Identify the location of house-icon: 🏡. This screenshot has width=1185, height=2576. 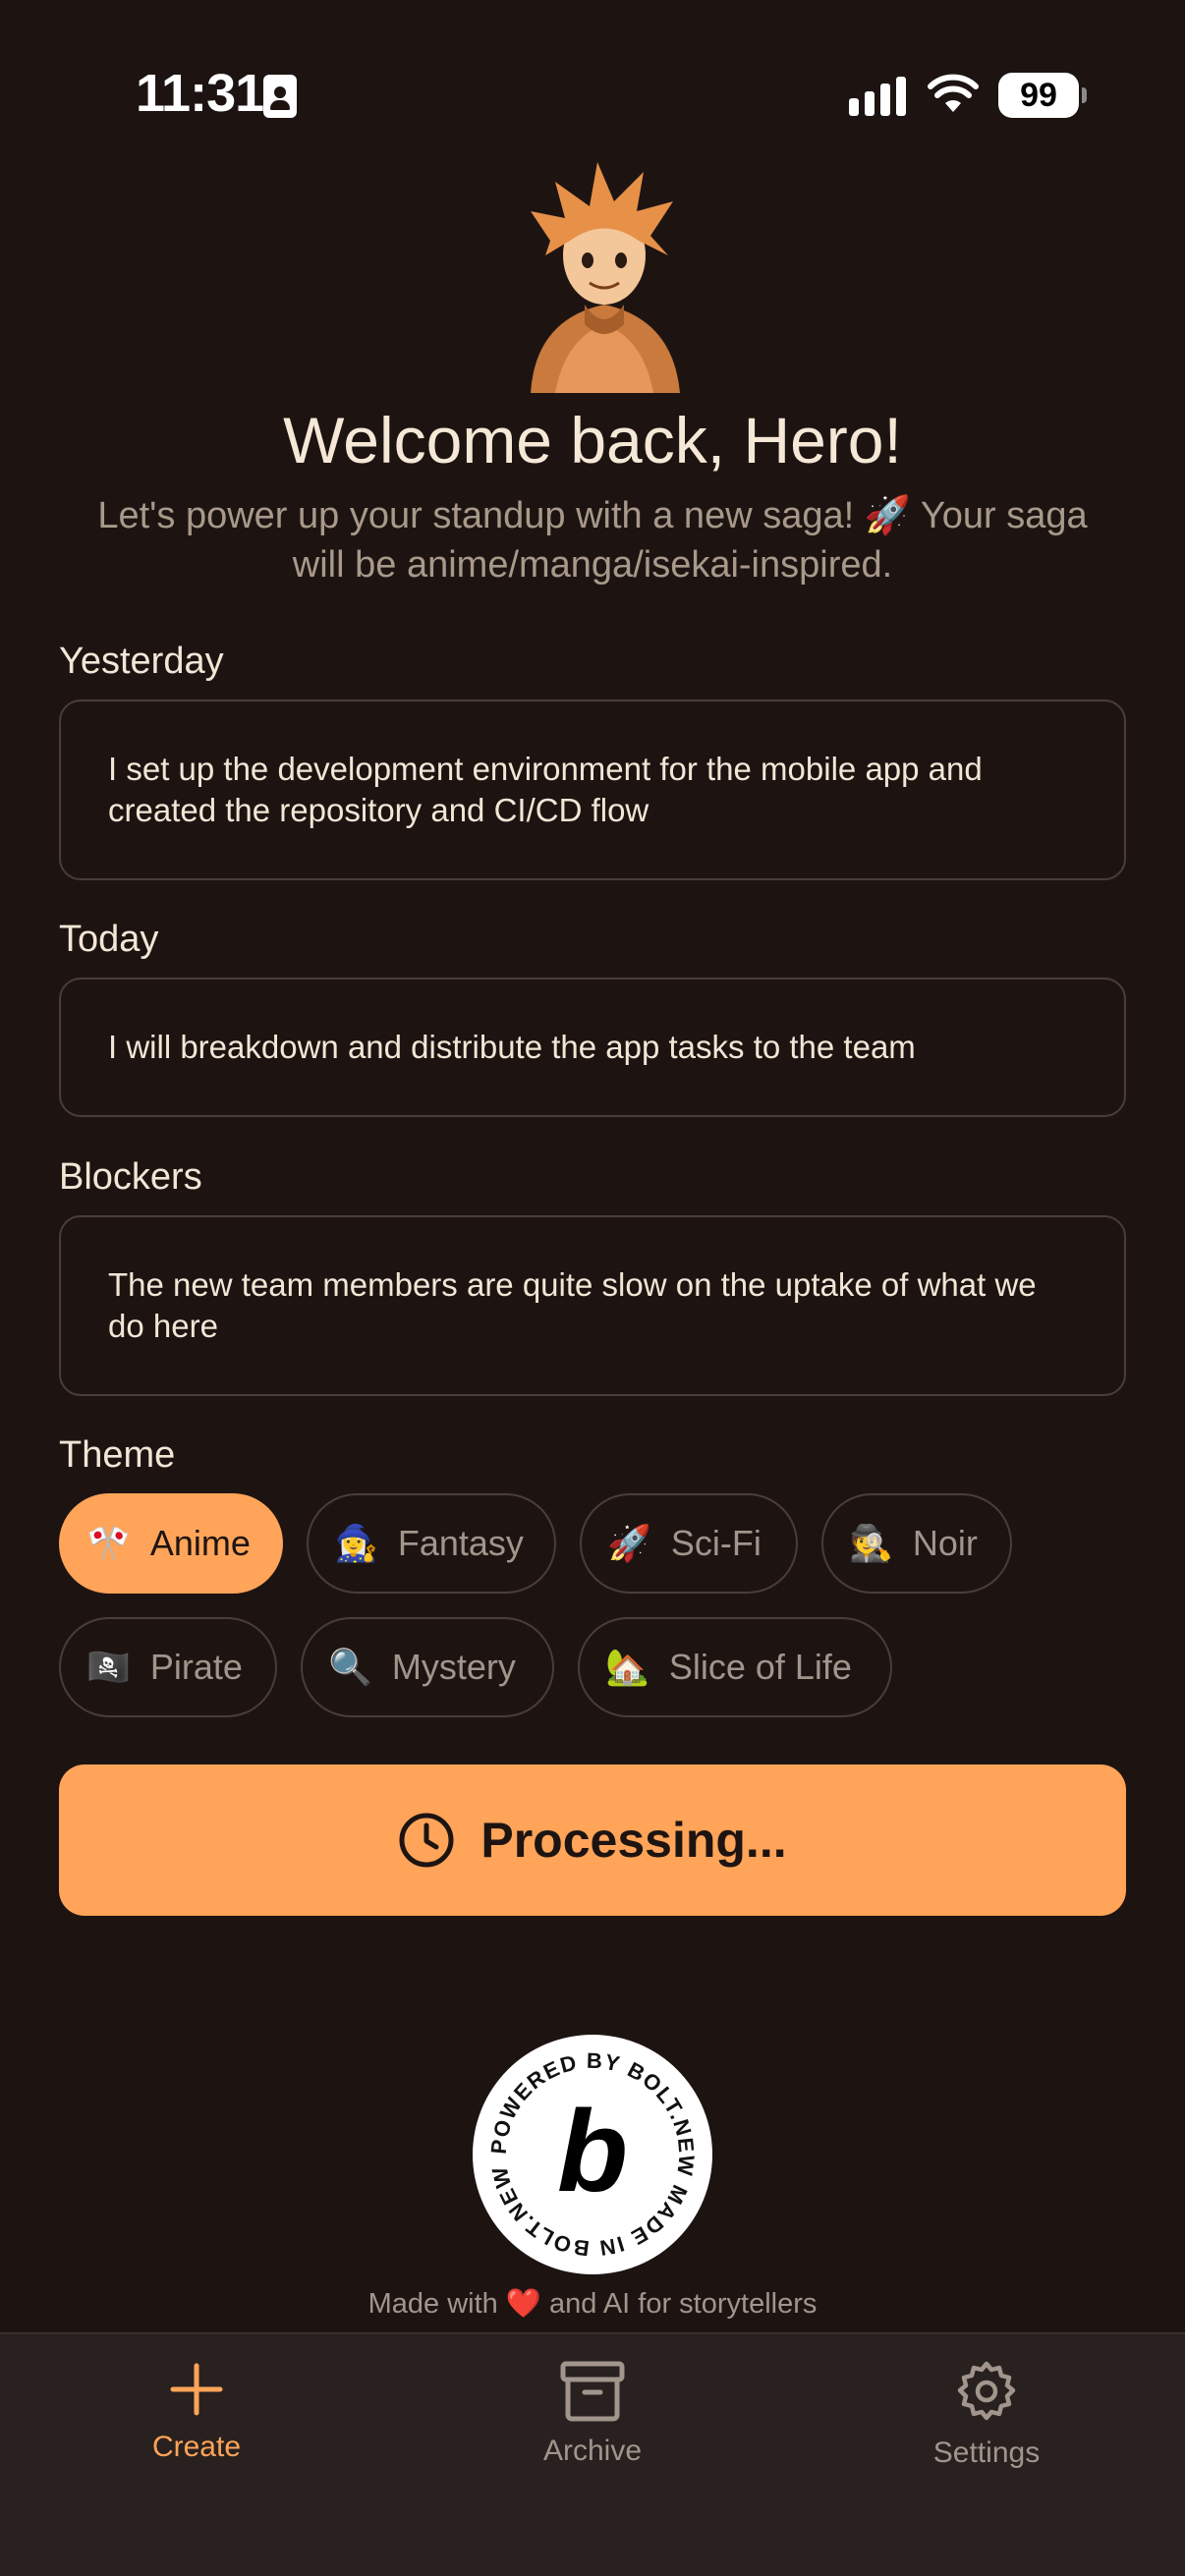
(627, 1667).